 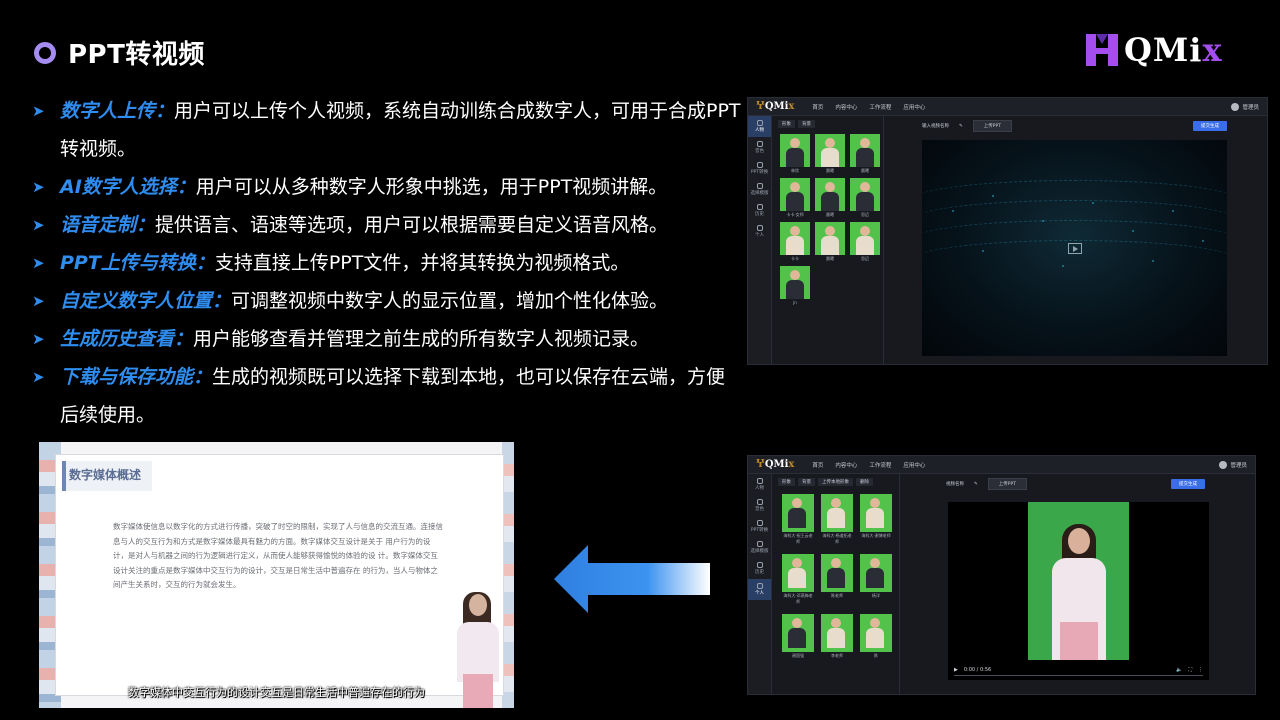 I want to click on avatar-grid: 林欣 晨曦 晨曦 卡卡·女师 晨曦 思迈 卡卡 晨曦 思迈 jn, so click(x=827, y=219).